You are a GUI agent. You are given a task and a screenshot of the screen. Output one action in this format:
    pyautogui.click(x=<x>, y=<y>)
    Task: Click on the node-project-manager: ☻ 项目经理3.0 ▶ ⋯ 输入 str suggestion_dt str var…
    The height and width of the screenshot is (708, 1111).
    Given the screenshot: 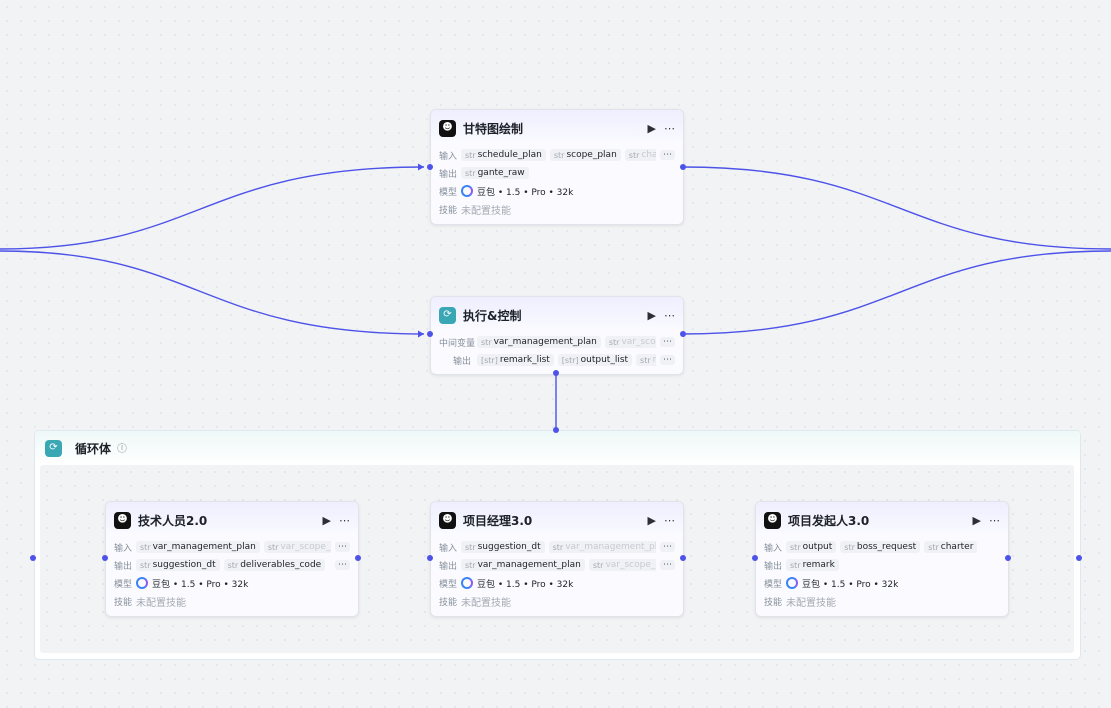 What is the action you would take?
    pyautogui.click(x=557, y=559)
    